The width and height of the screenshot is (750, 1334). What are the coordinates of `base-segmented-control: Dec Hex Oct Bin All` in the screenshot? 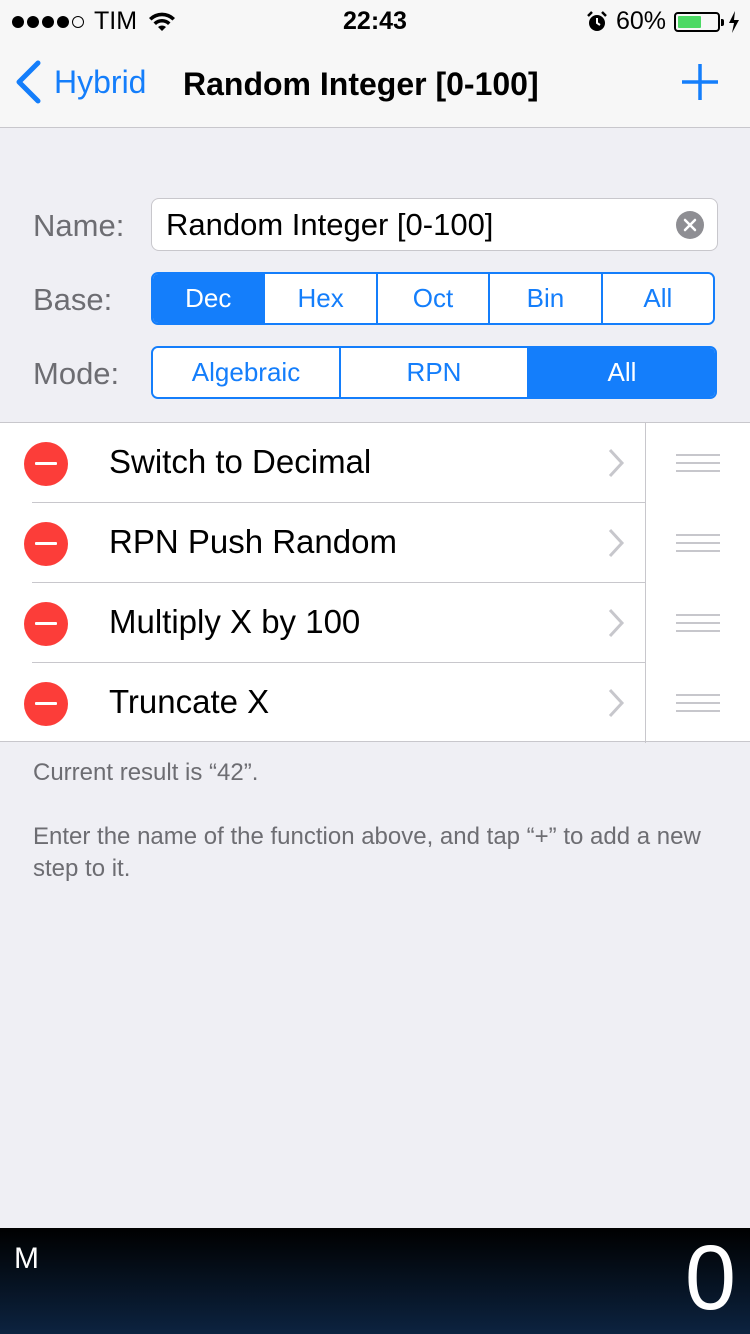 It's located at (433, 298).